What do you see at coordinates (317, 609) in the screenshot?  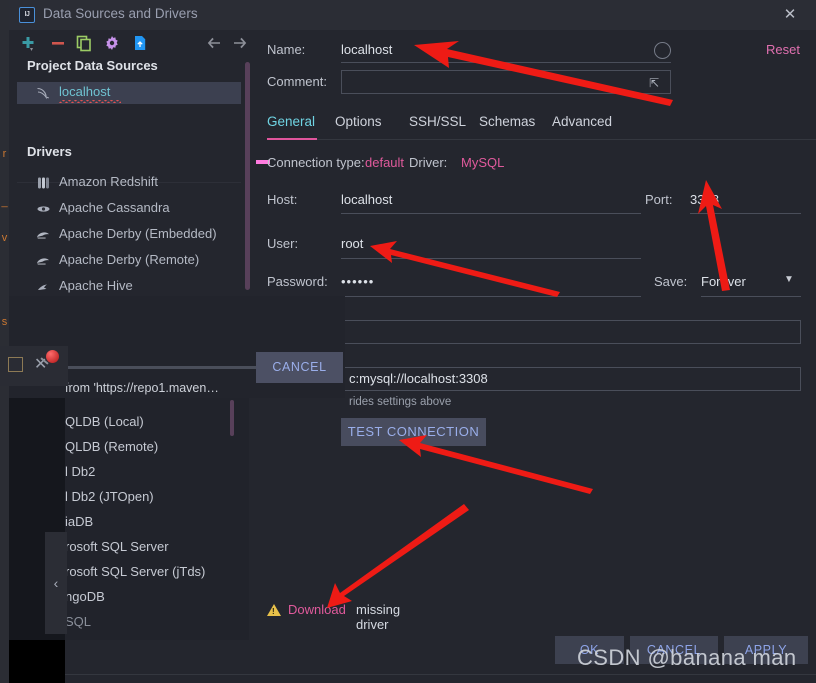 I see `download-link: Download` at bounding box center [317, 609].